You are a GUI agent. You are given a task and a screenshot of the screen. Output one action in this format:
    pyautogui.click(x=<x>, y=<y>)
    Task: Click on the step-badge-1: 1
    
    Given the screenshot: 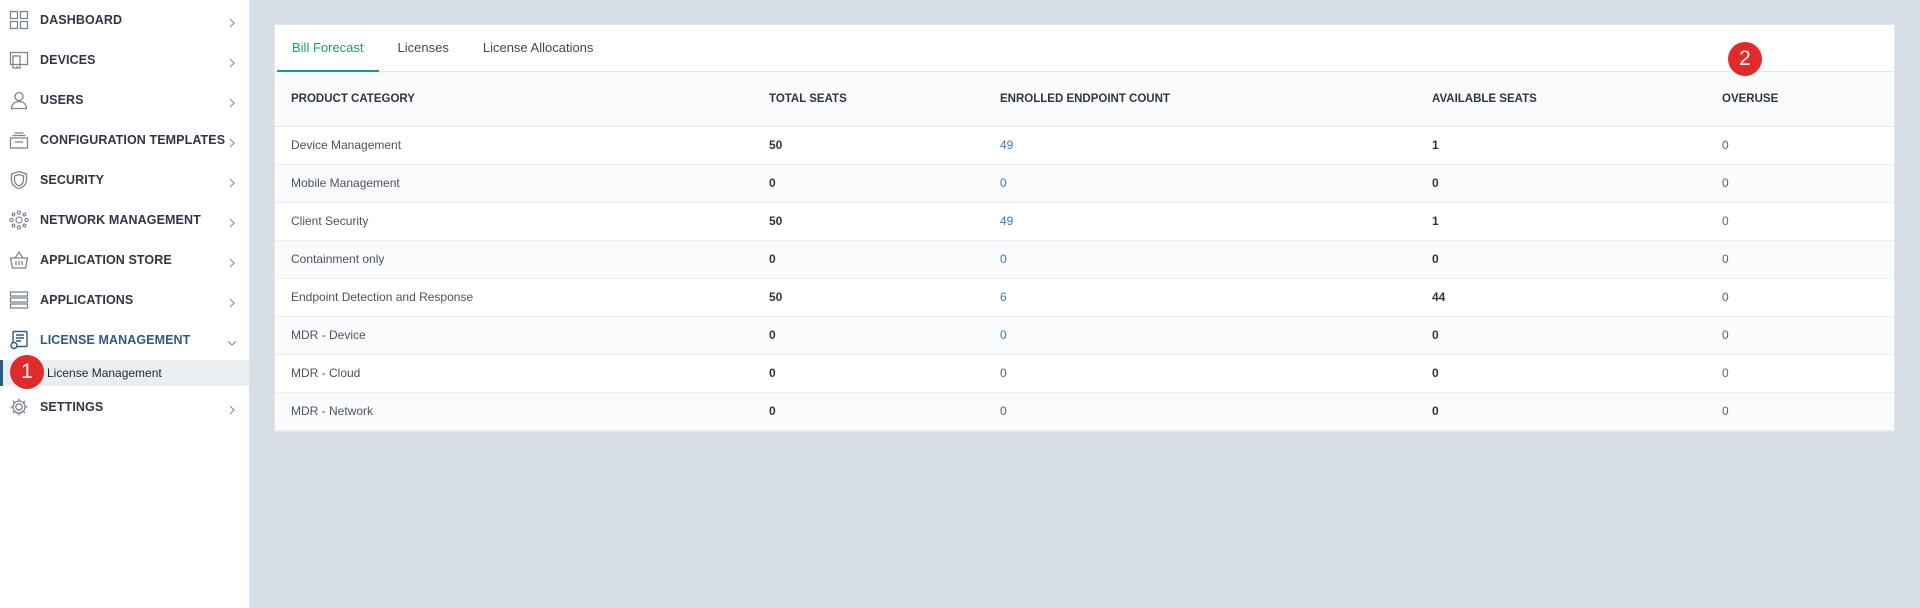 What is the action you would take?
    pyautogui.click(x=27, y=372)
    